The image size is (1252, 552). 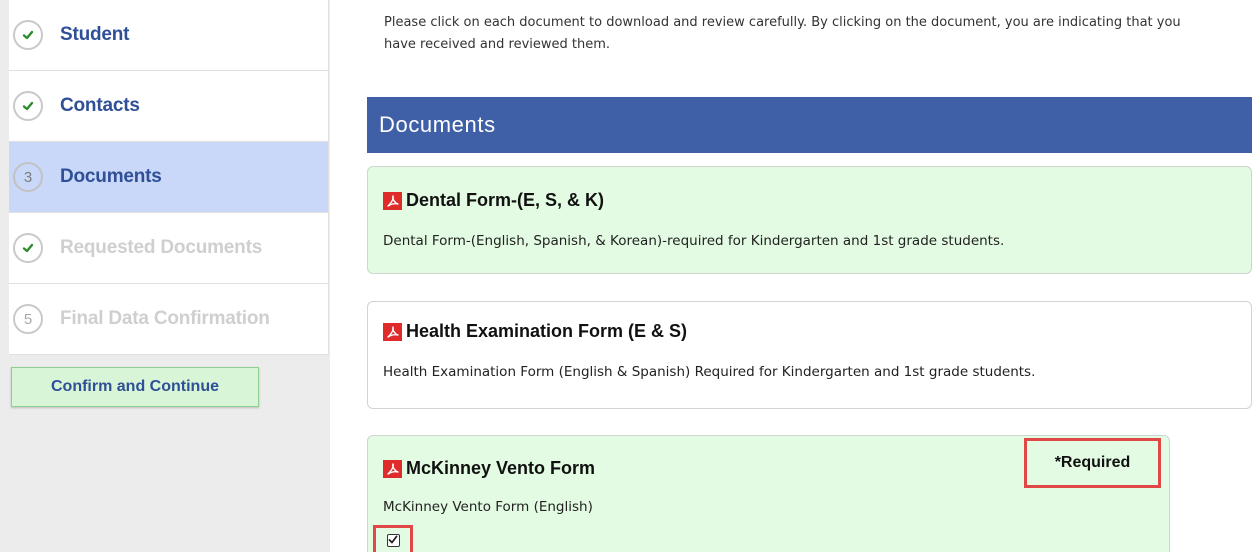 I want to click on step-label: Contacts, so click(x=100, y=105).